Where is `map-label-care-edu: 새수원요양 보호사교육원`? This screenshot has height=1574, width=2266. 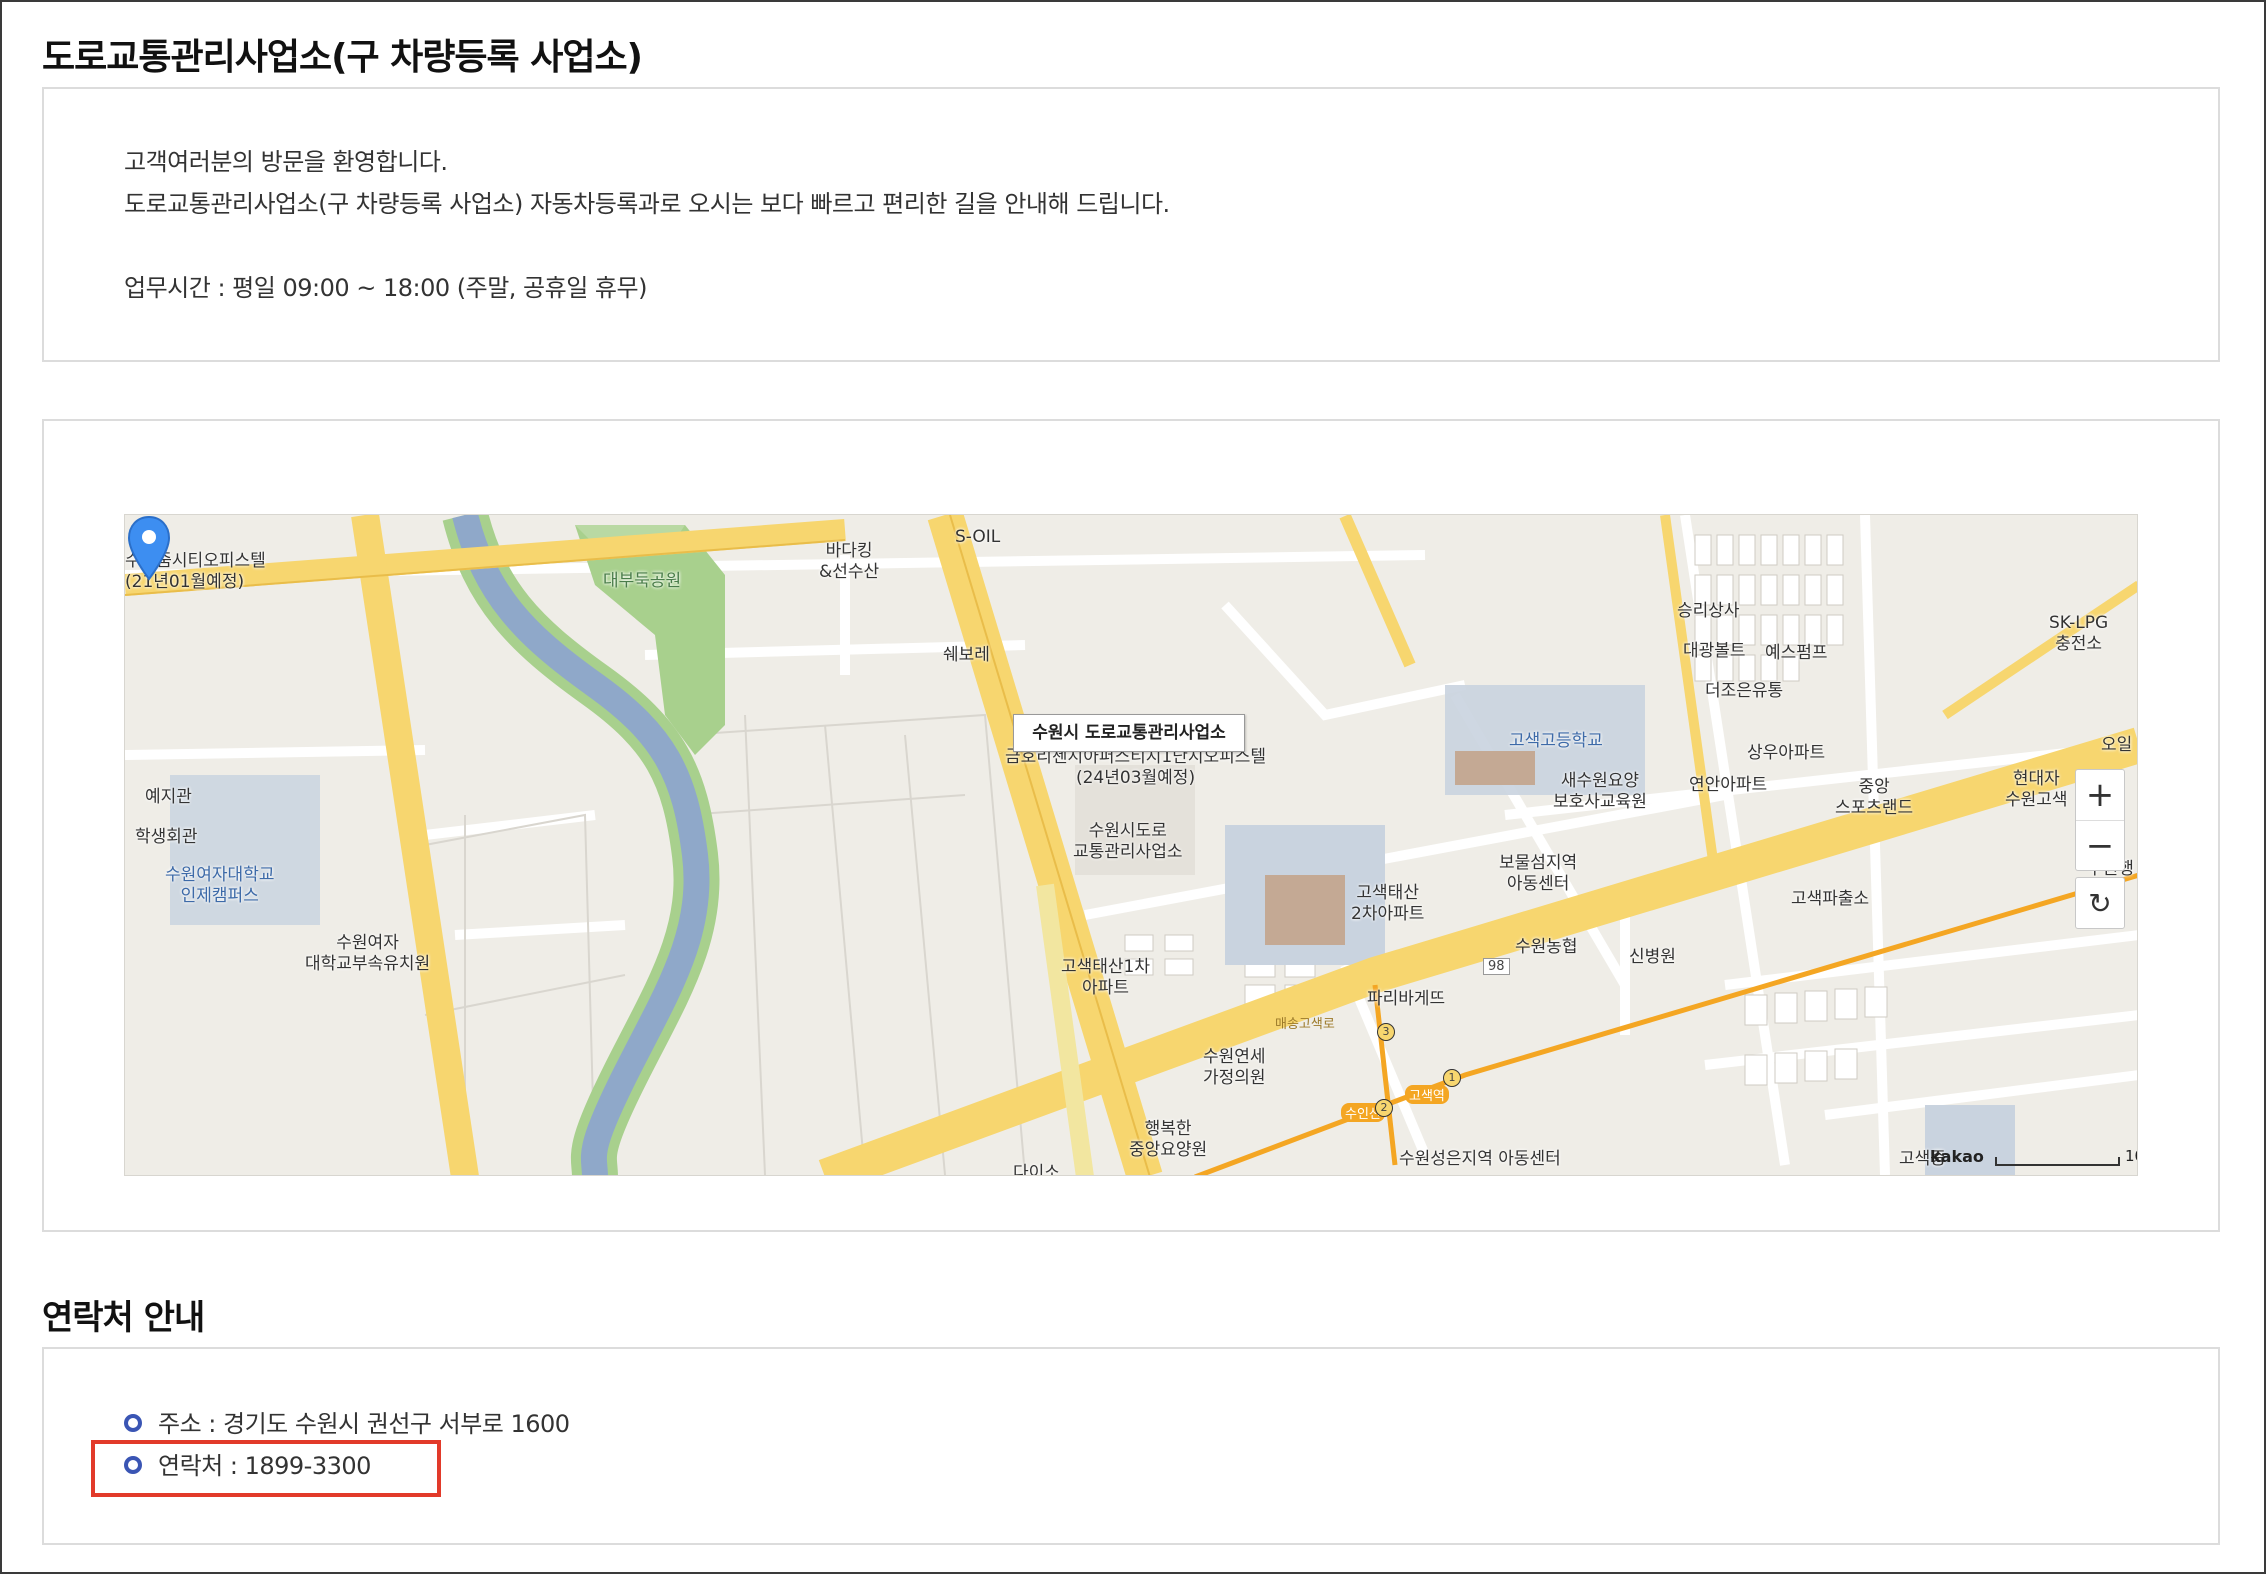 map-label-care-edu: 새수원요양 보호사교육원 is located at coordinates (1600, 791).